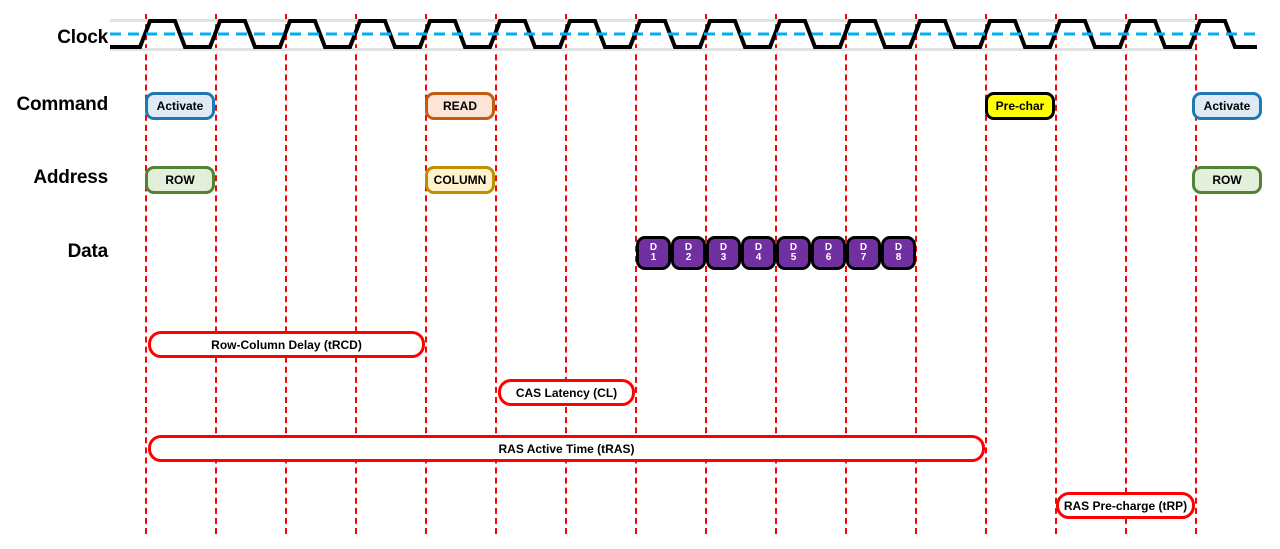 This screenshot has height=549, width=1280. Describe the element at coordinates (180, 180) in the screenshot. I see `address-box-row-0: ROW` at that location.